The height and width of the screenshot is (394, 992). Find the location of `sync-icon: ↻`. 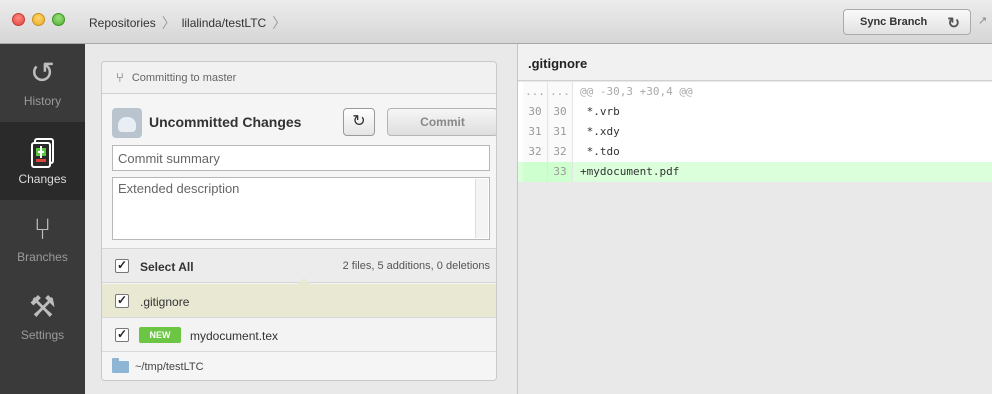

sync-icon: ↻ is located at coordinates (953, 23).